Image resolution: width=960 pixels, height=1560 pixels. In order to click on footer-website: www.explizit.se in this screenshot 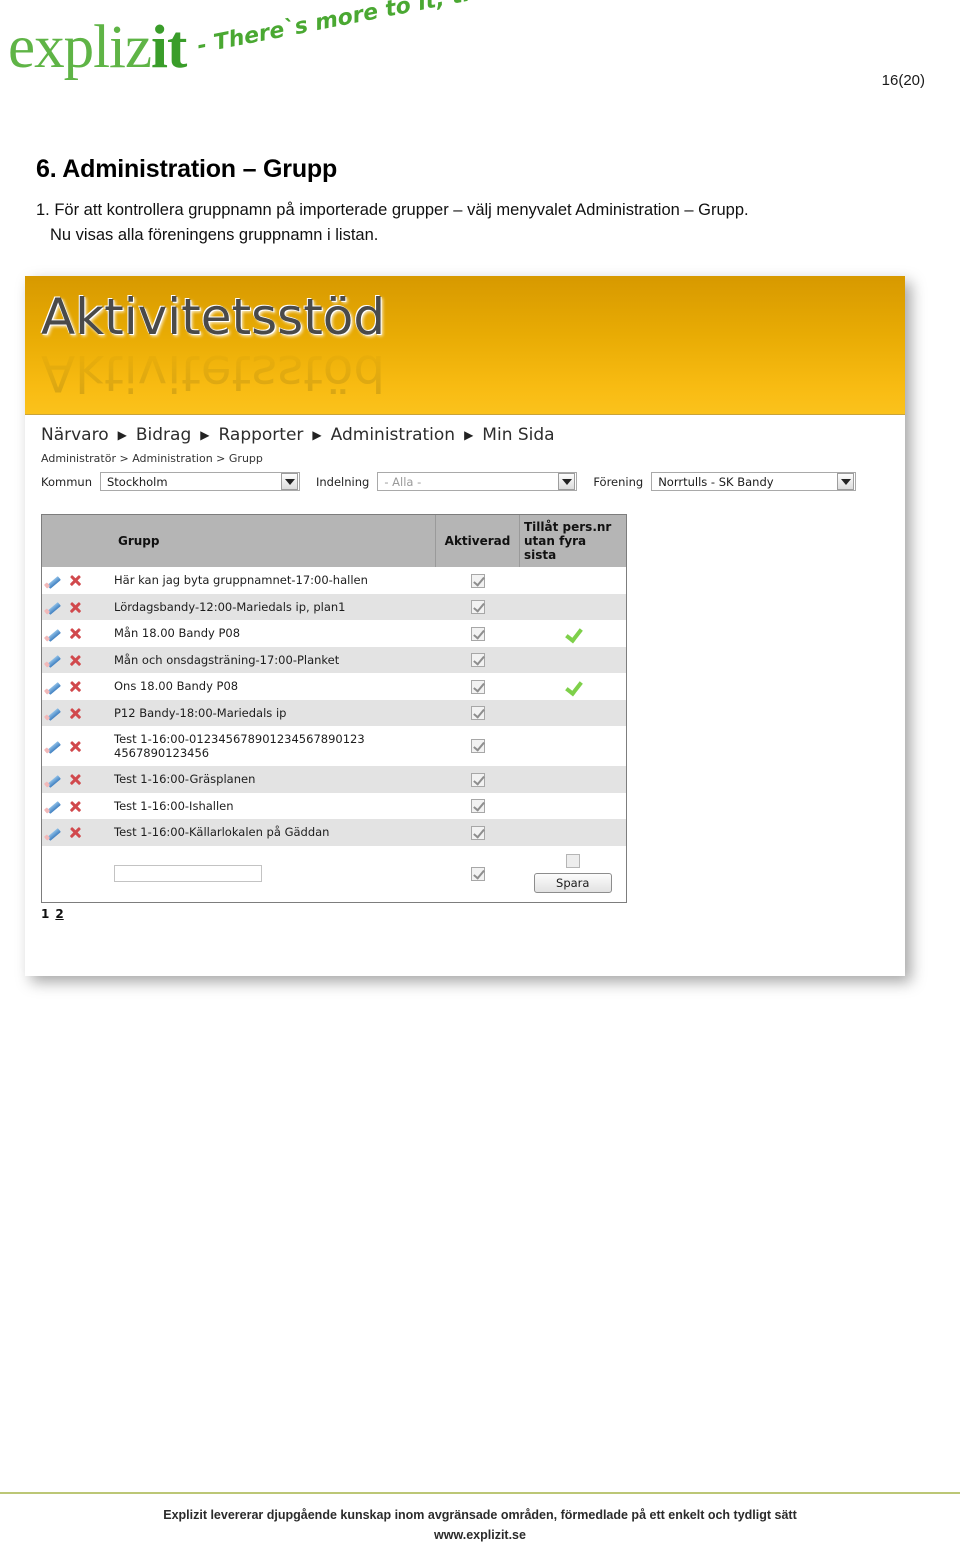, I will do `click(480, 1535)`.